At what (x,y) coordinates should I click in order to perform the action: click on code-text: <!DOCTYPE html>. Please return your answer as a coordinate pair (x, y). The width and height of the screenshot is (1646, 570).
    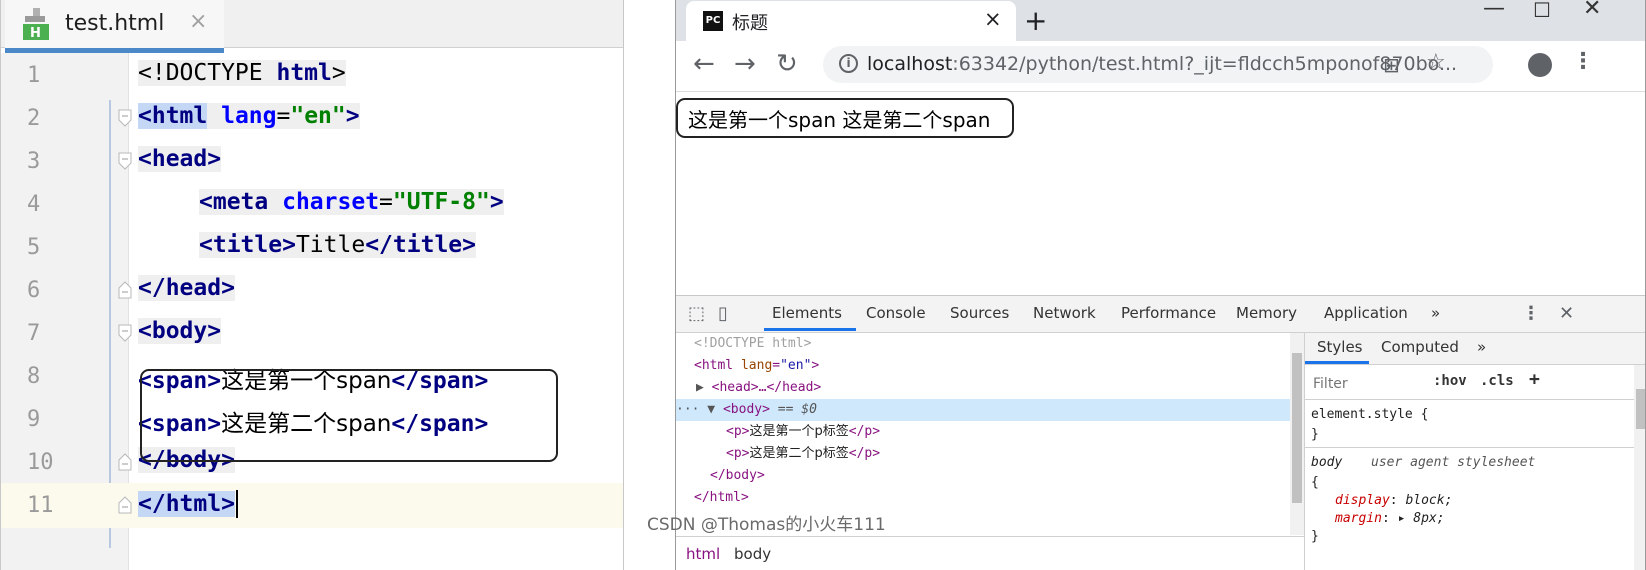
    Looking at the image, I should click on (242, 73).